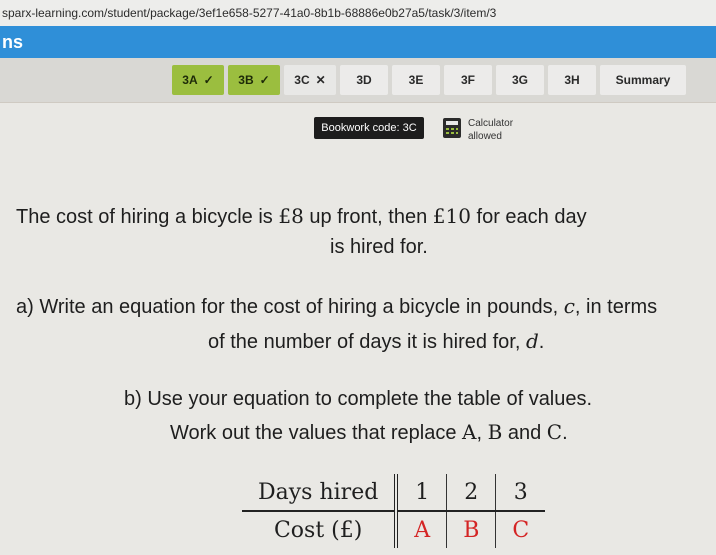 The image size is (716, 555). Describe the element at coordinates (554, 432) in the screenshot. I see `unknown-c: C` at that location.